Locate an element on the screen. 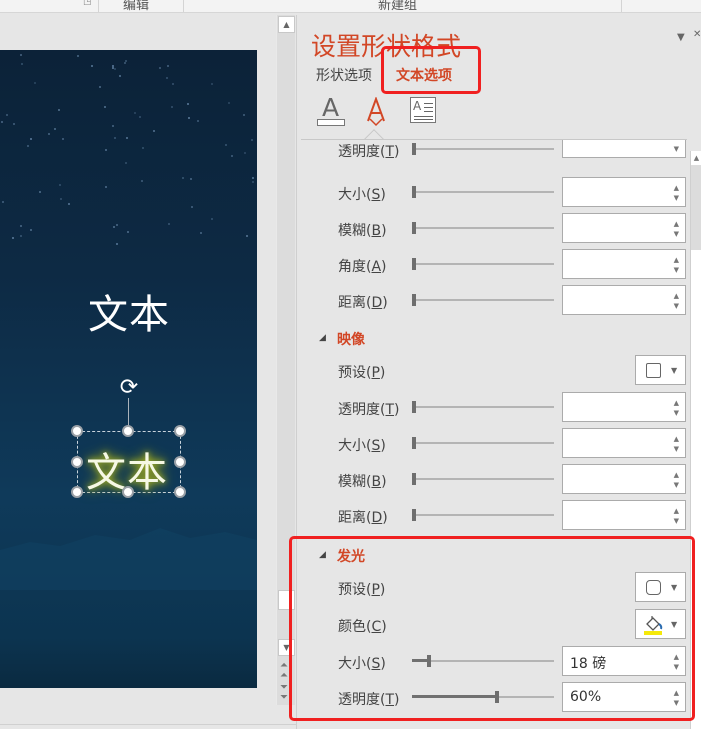  shadow-distance-input: ▲ ▼ is located at coordinates (624, 300).